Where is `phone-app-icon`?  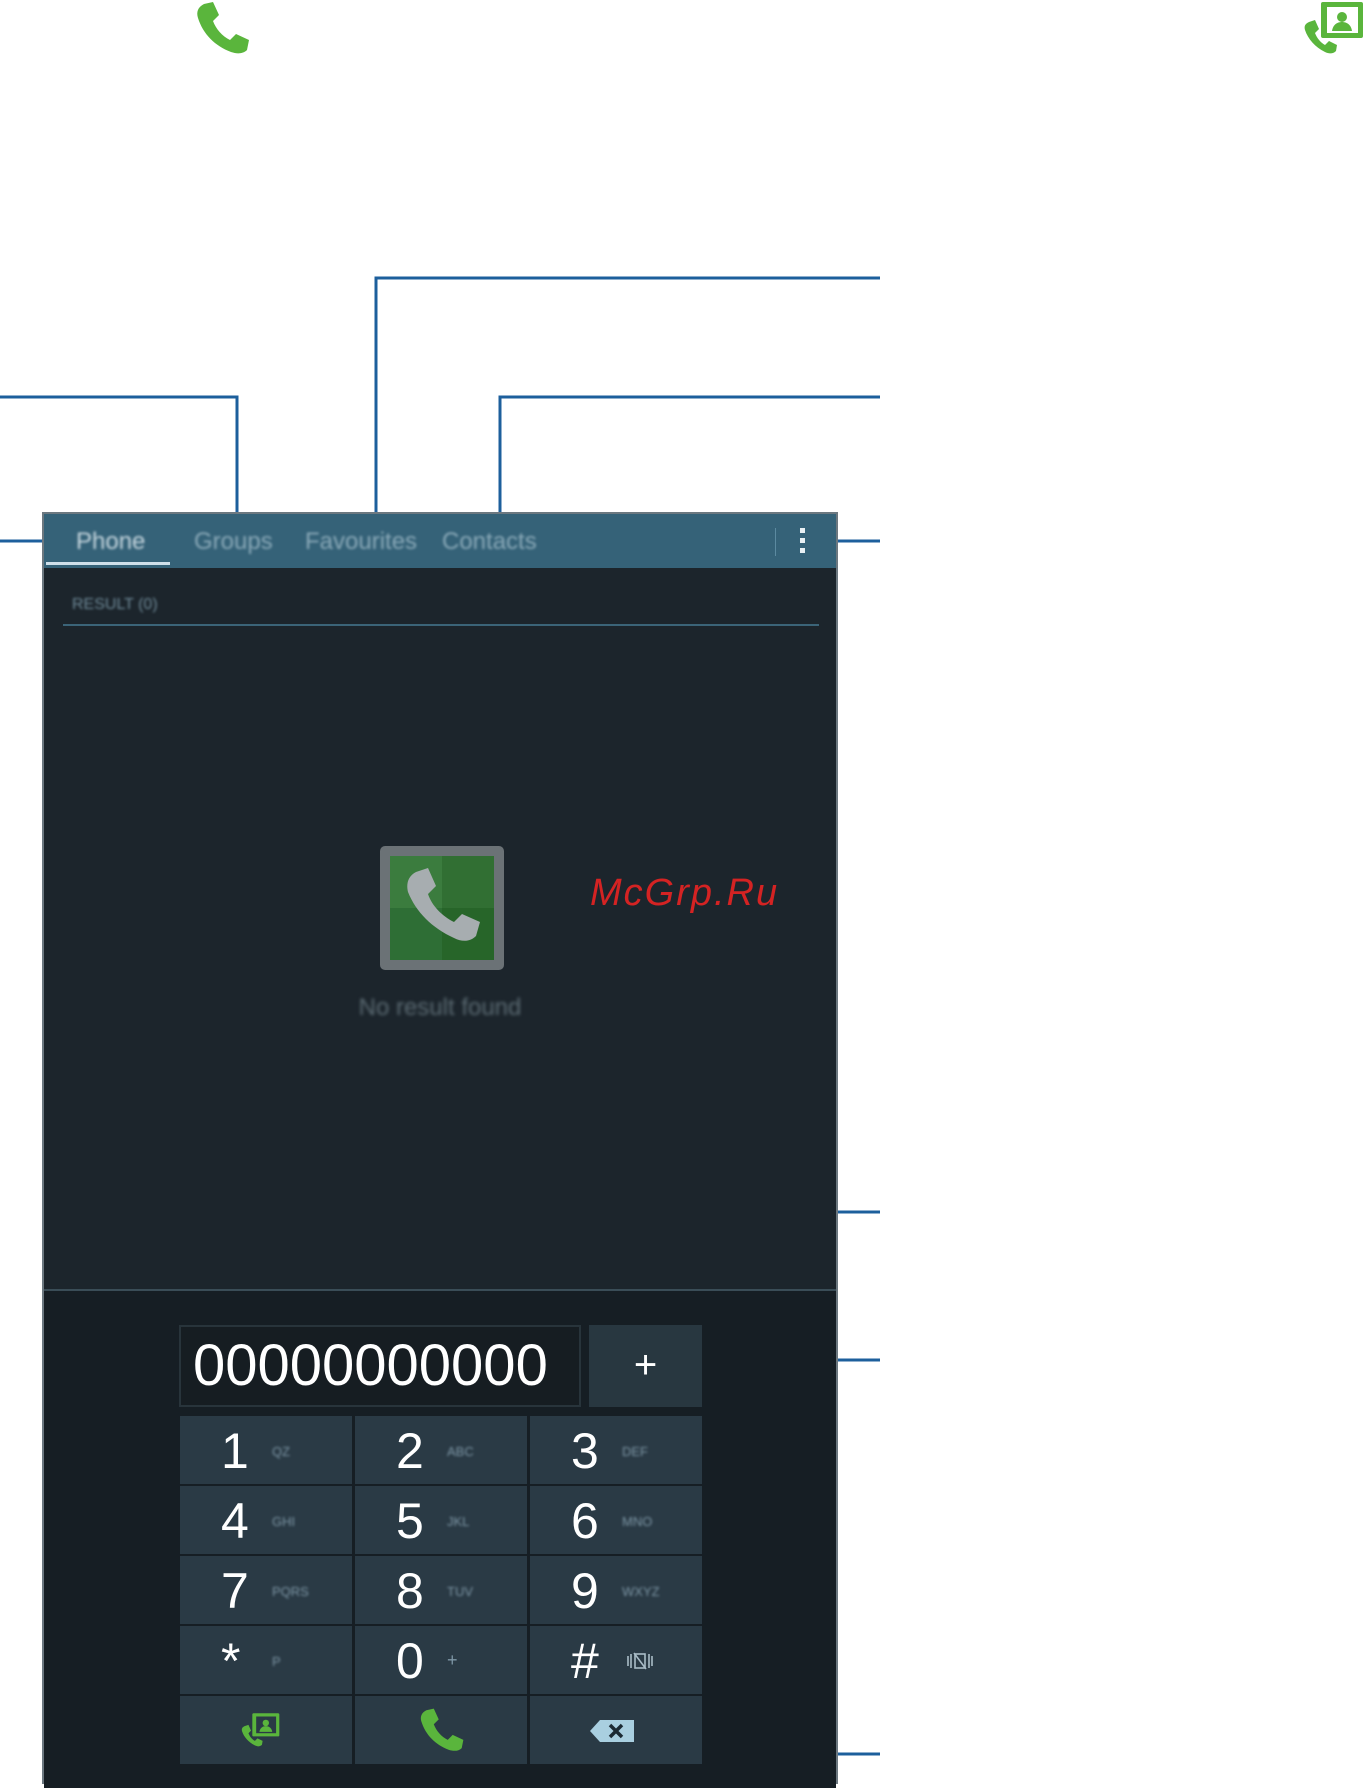 phone-app-icon is located at coordinates (442, 908).